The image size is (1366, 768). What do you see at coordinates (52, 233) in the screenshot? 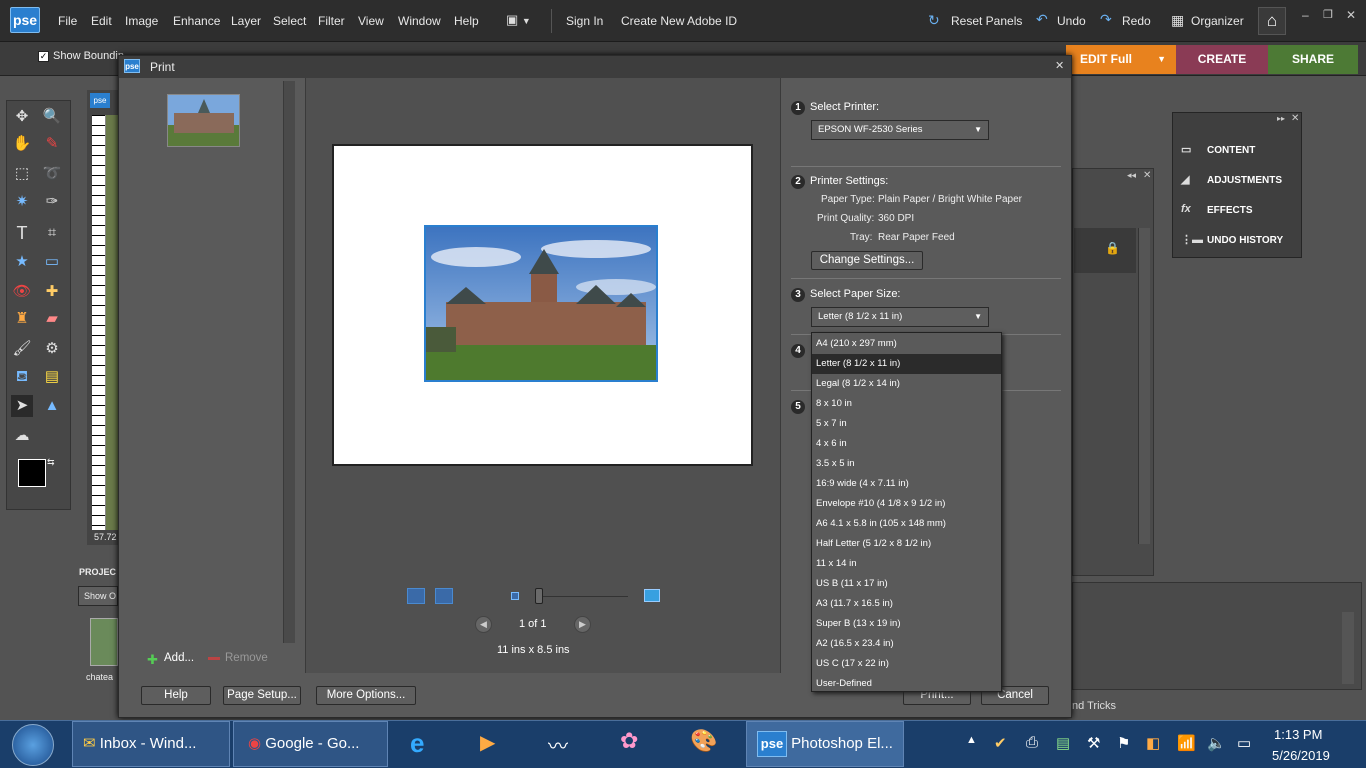
I see `crop-tool-icon: ⌗` at bounding box center [52, 233].